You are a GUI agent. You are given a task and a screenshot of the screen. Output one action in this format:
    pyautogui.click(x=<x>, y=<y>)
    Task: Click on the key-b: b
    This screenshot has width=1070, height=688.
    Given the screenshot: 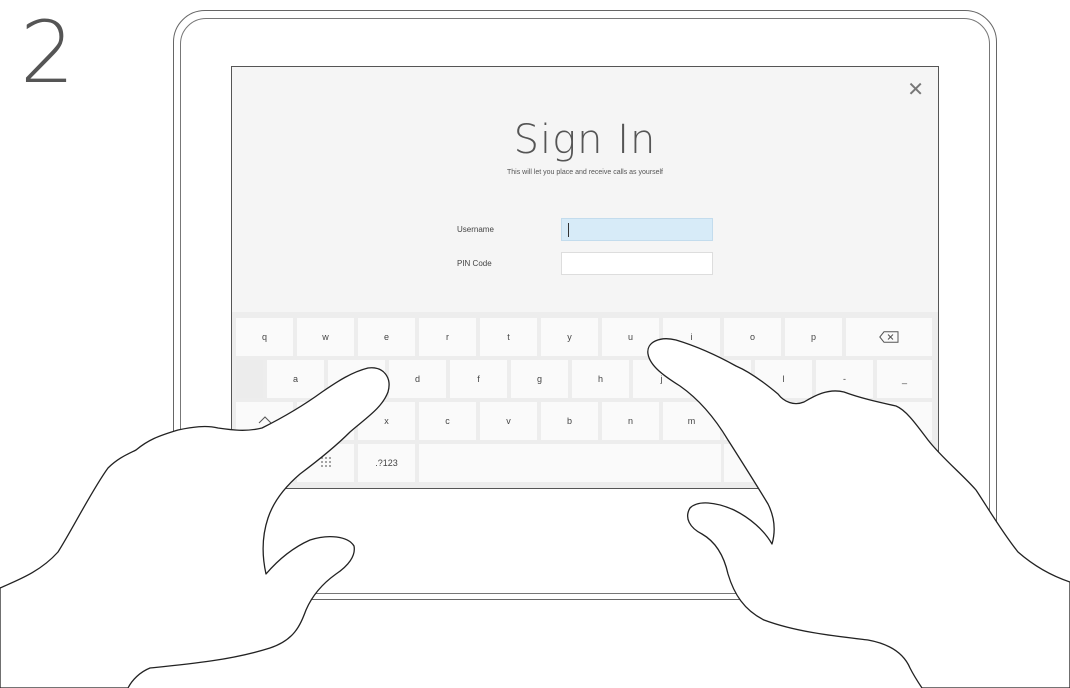 What is the action you would take?
    pyautogui.click(x=569, y=421)
    